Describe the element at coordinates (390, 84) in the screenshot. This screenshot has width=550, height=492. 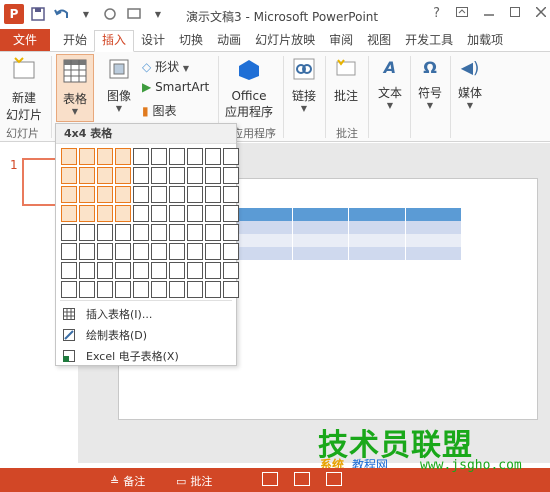
I see `text-button: A 文本 ▼` at that location.